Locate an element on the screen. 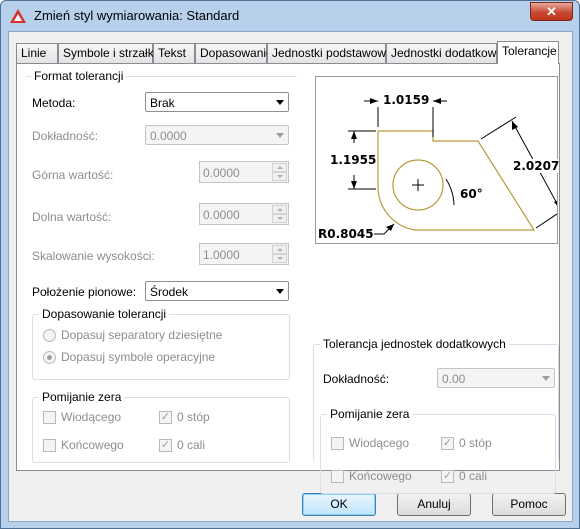 This screenshot has width=580, height=529. precision-label: Dokładność: is located at coordinates (65, 136).